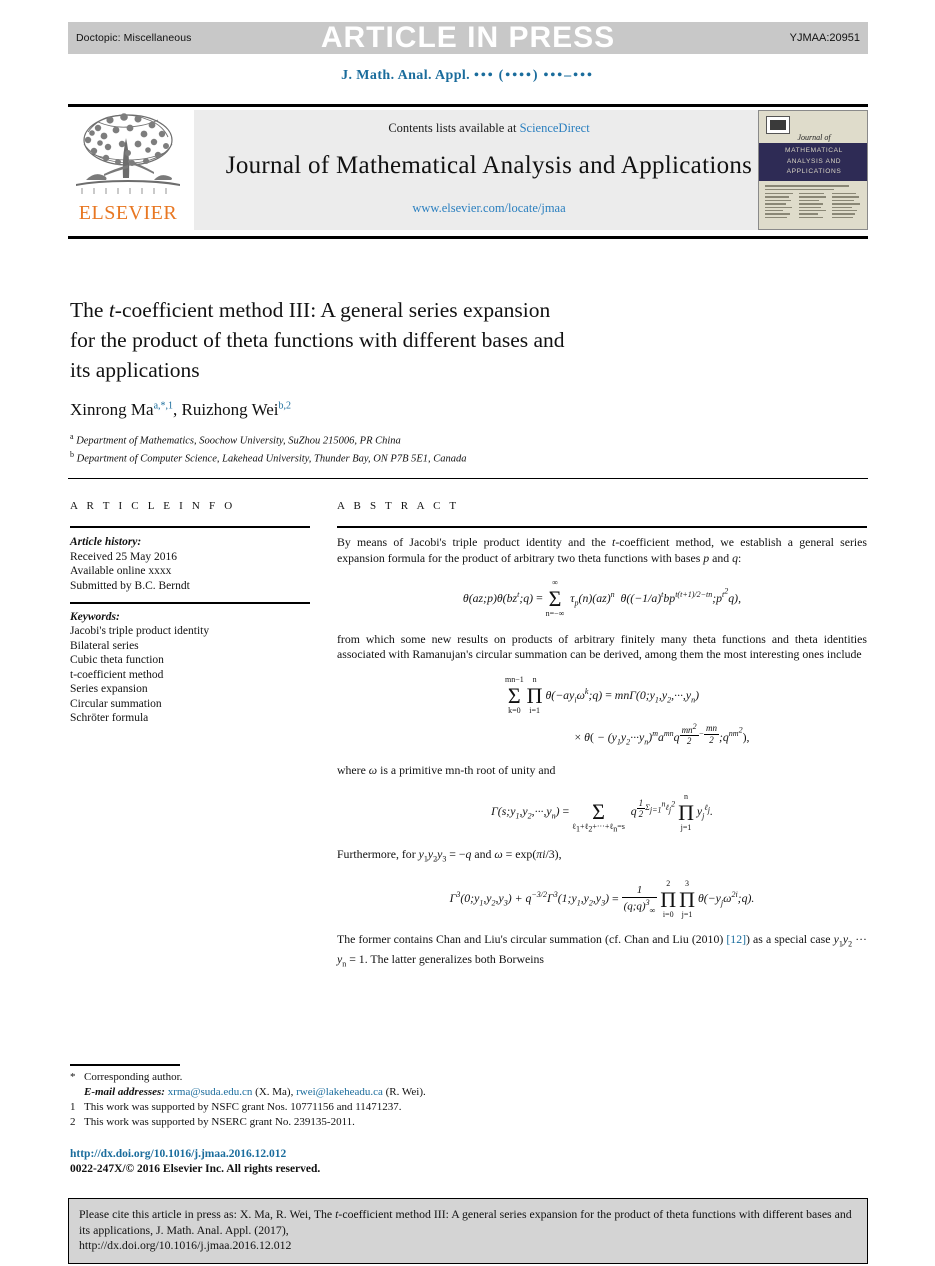 The width and height of the screenshot is (935, 1266). What do you see at coordinates (73, 1107) in the screenshot?
I see `footnote-marker-1: 1` at bounding box center [73, 1107].